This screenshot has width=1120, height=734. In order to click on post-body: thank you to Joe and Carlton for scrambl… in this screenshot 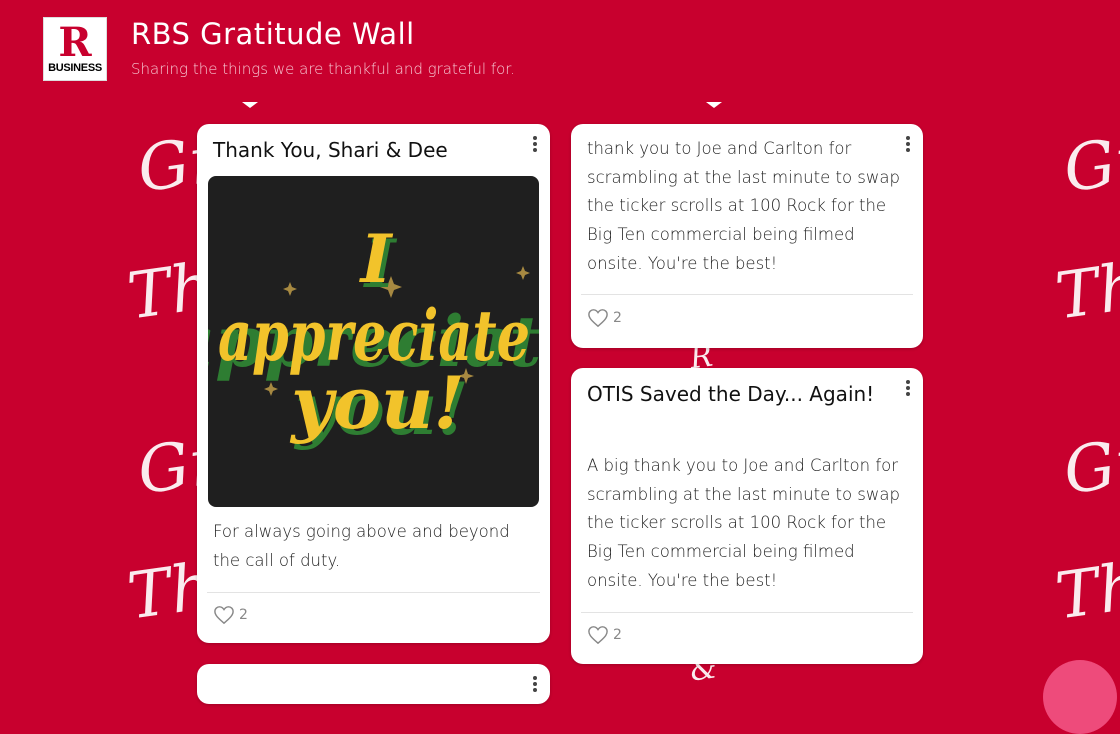, I will do `click(743, 206)`.